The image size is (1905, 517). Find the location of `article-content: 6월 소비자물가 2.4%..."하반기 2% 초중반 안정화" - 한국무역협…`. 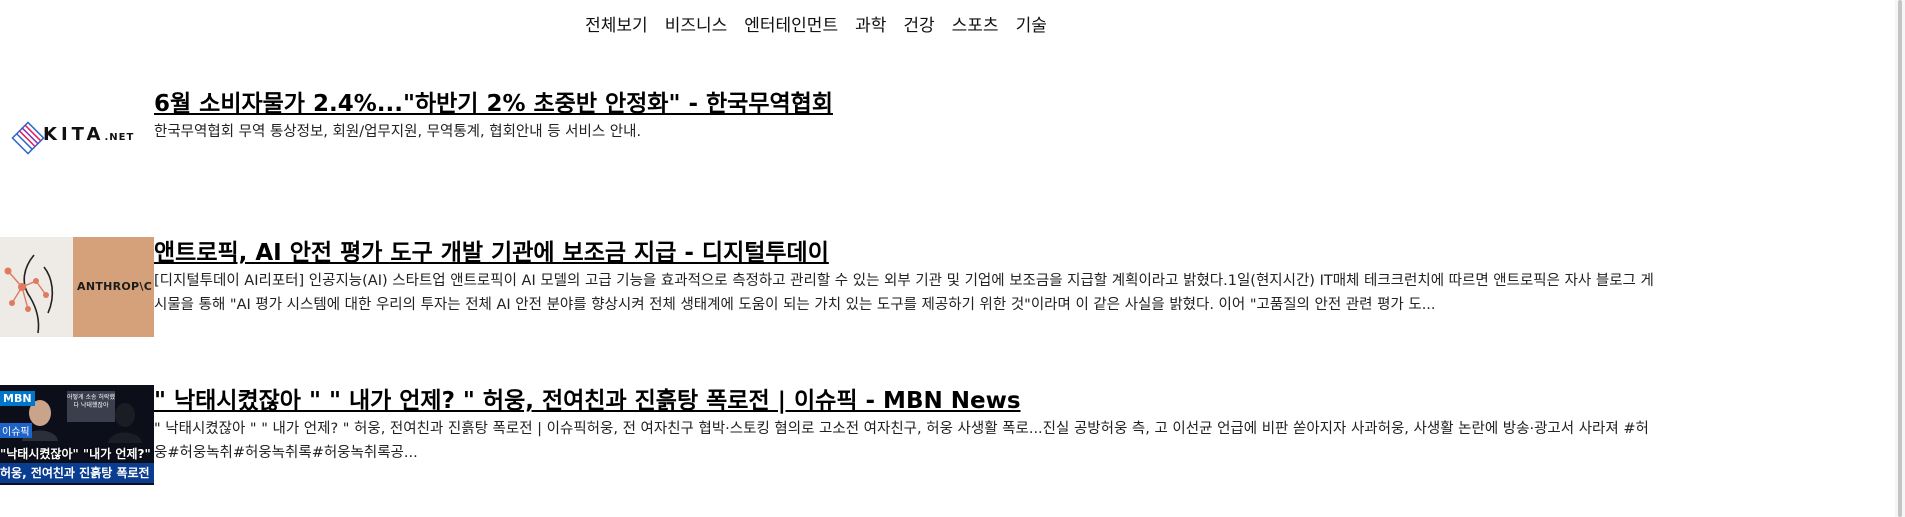

article-content: 6월 소비자물가 2.4%..."하반기 2% 초중반 안정화" - 한국무역협… is located at coordinates (1024, 116).